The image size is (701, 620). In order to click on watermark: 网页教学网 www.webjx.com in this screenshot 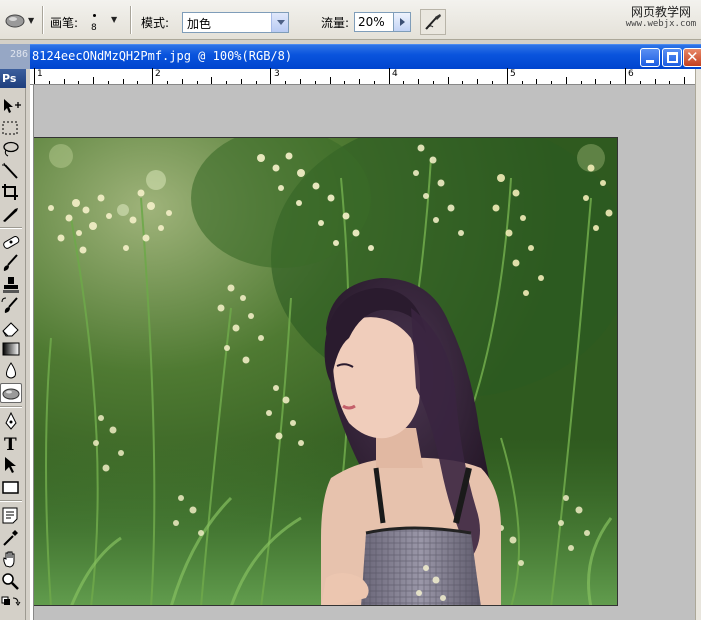, I will do `click(661, 18)`.